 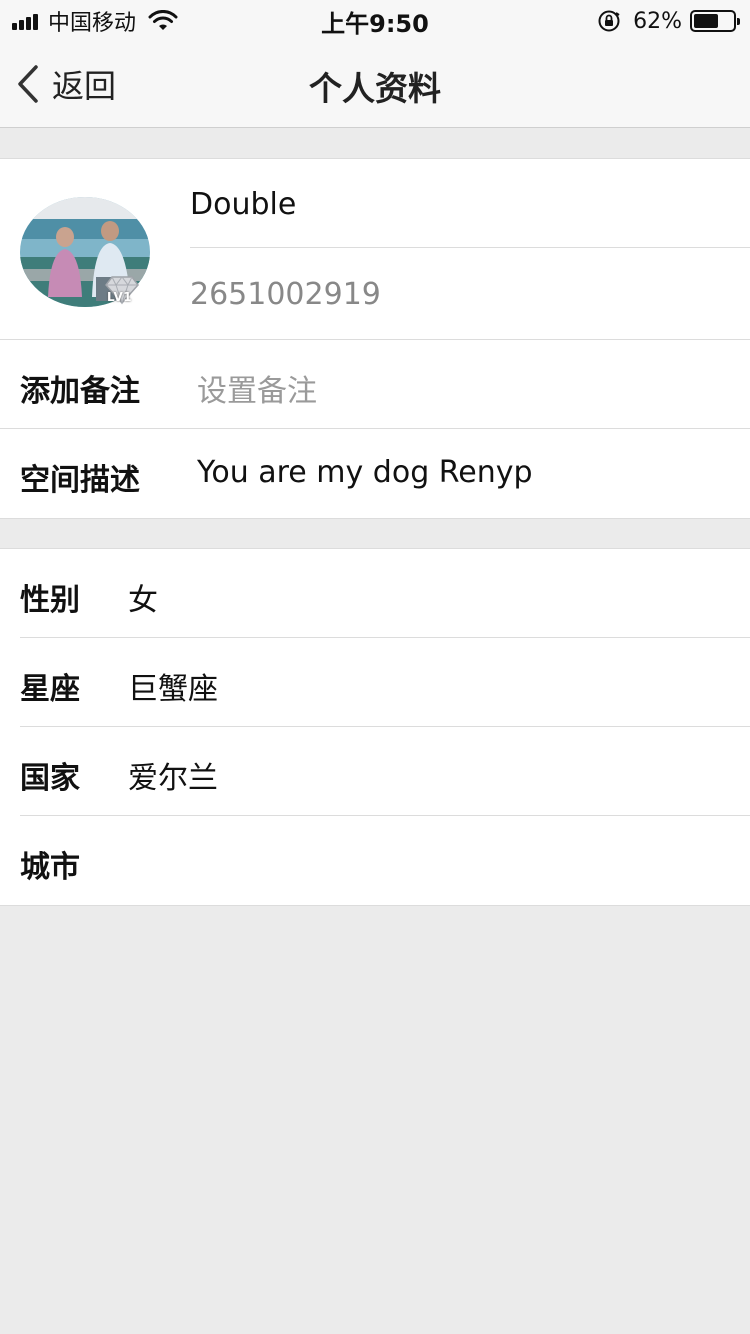 I want to click on level-label: LV1, so click(x=120, y=297).